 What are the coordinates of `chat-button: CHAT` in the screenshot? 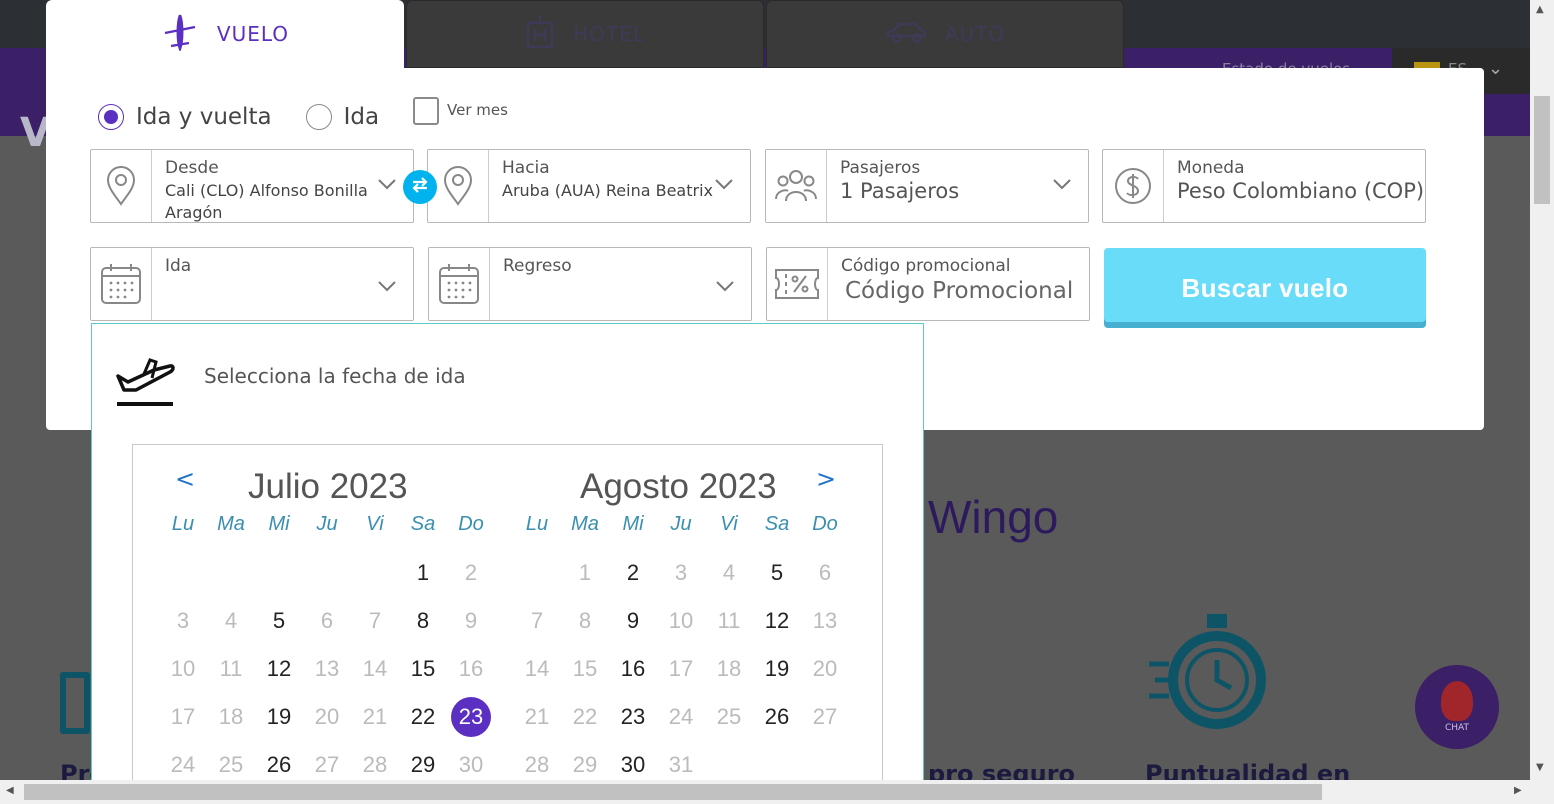 It's located at (1457, 707).